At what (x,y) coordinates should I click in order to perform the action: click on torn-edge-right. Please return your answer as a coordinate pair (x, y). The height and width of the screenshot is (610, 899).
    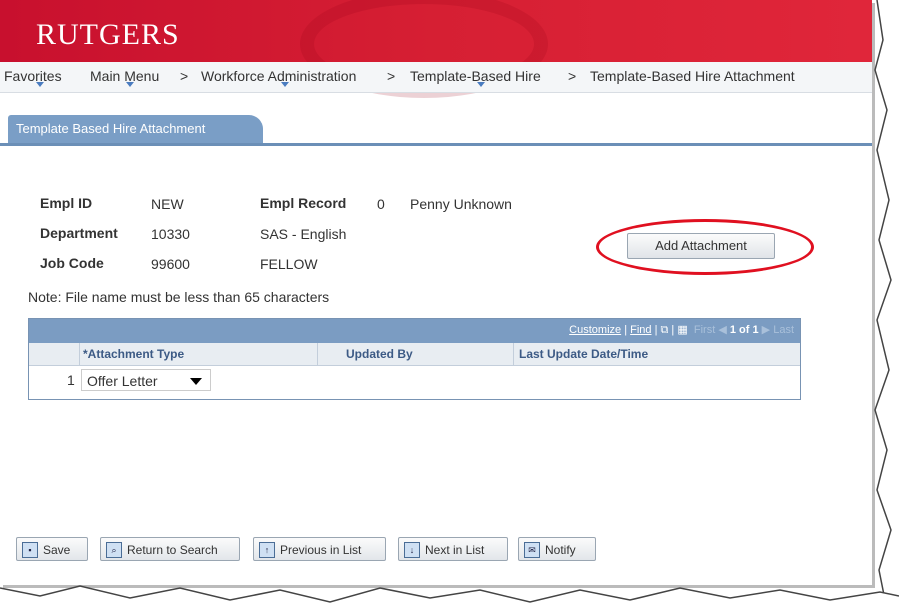
    Looking at the image, I should click on (886, 305).